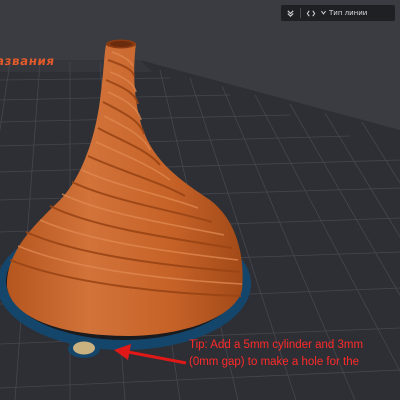 The height and width of the screenshot is (400, 400). What do you see at coordinates (348, 13) in the screenshot?
I see `linetype-label: Тип линии` at bounding box center [348, 13].